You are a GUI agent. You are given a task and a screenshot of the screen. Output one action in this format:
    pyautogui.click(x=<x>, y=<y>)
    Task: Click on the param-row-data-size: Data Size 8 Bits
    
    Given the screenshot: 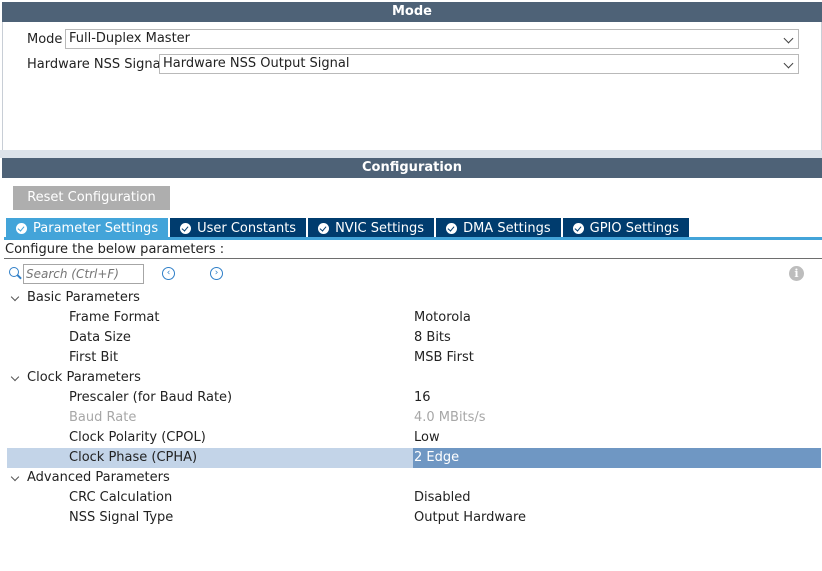 What is the action you would take?
    pyautogui.click(x=414, y=338)
    